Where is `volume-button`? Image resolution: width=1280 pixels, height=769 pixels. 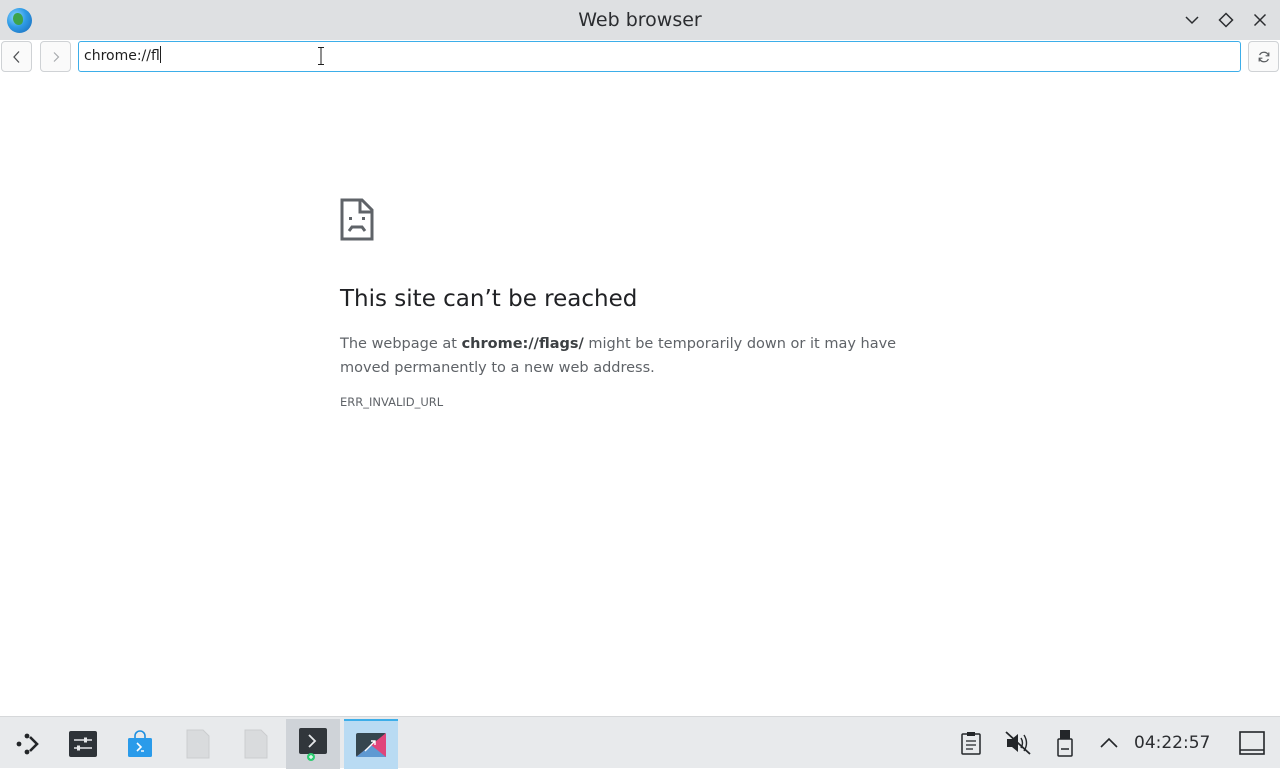
volume-button is located at coordinates (1018, 743).